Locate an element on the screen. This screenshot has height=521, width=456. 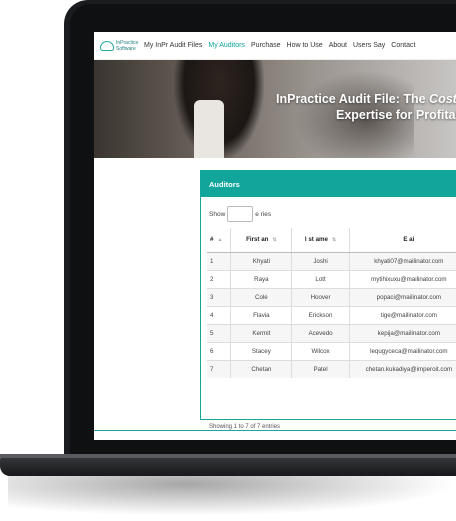
logo-line2: Software is located at coordinates (126, 48).